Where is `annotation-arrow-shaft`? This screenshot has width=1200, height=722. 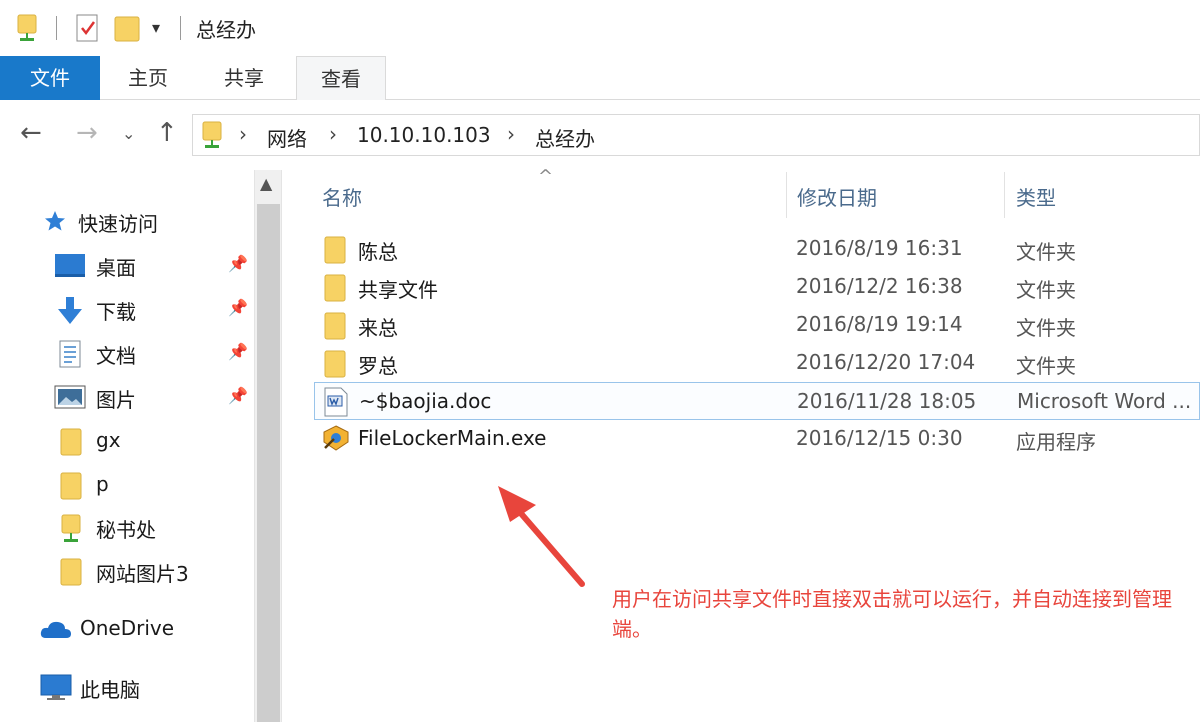 annotation-arrow-shaft is located at coordinates (550, 547).